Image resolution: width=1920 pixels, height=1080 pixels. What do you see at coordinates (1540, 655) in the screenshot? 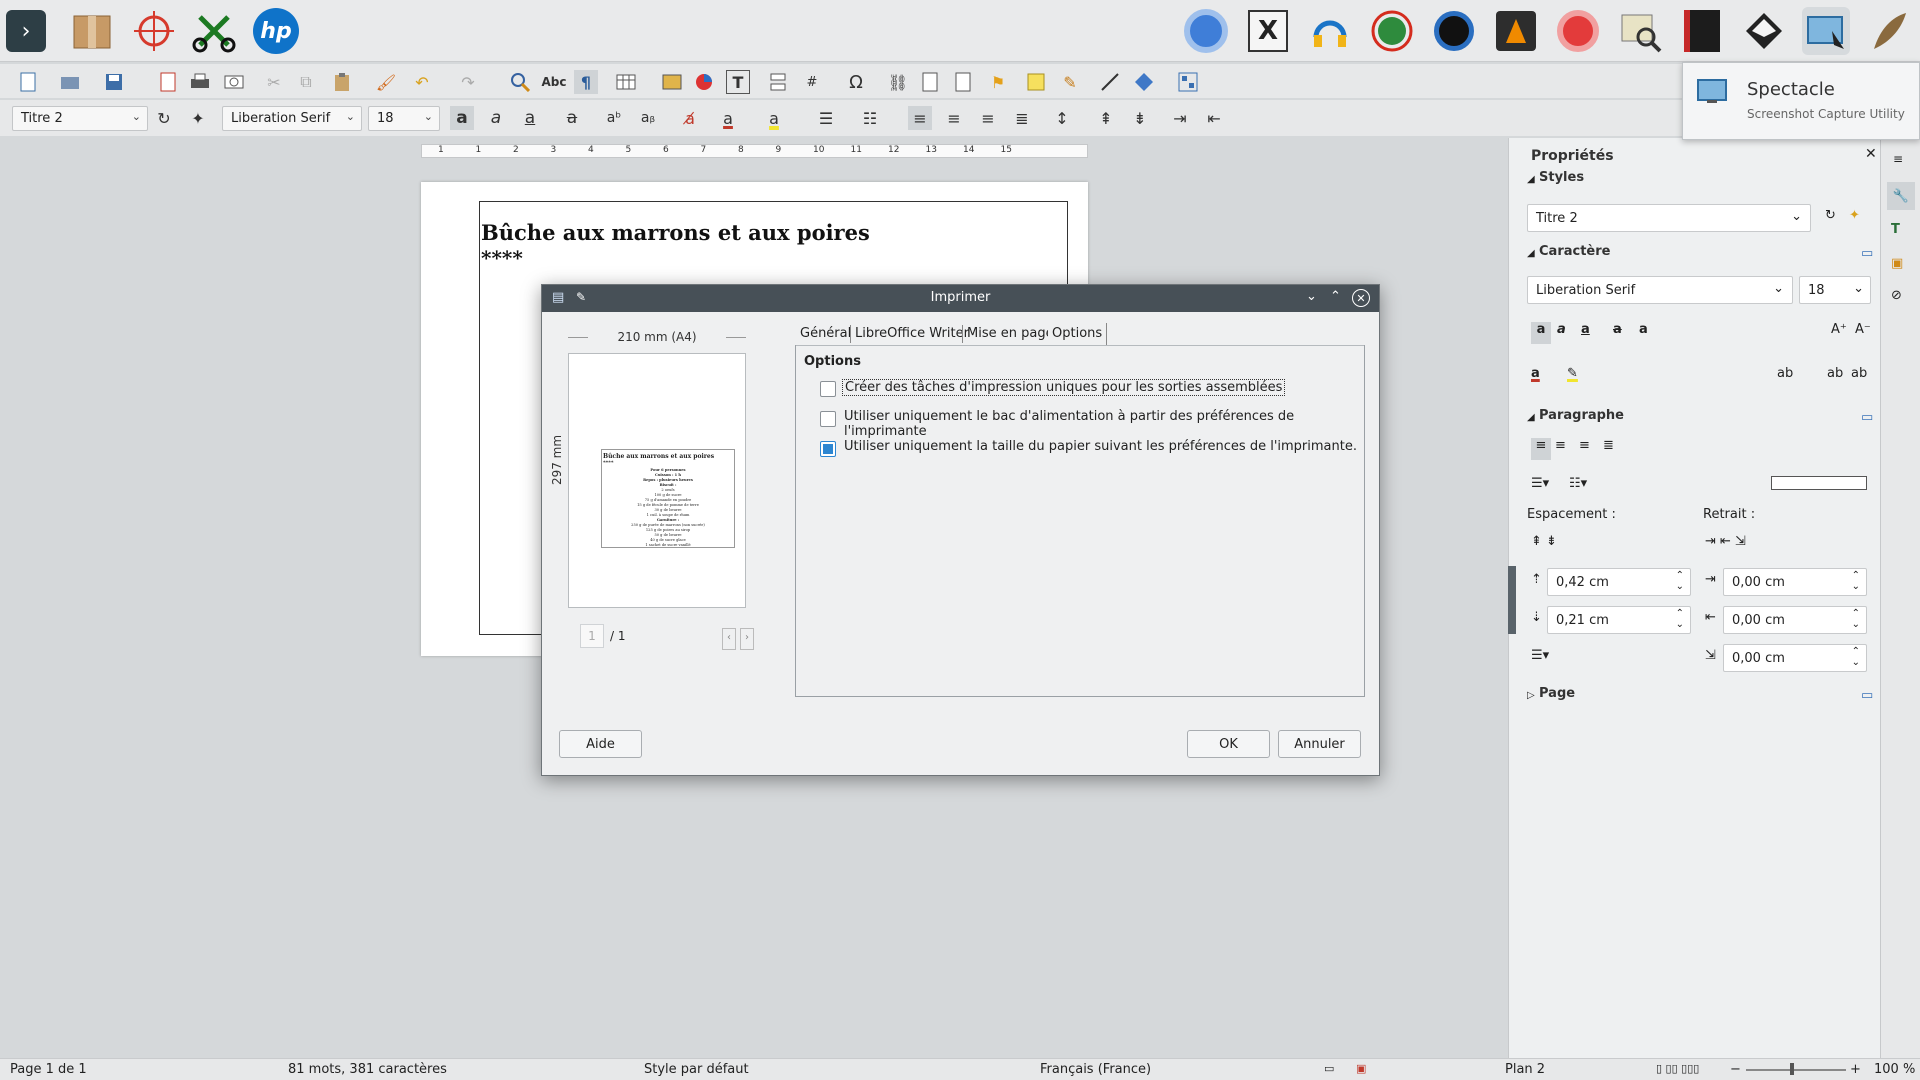
I see `line-spacing-icon: ☰▾` at bounding box center [1540, 655].